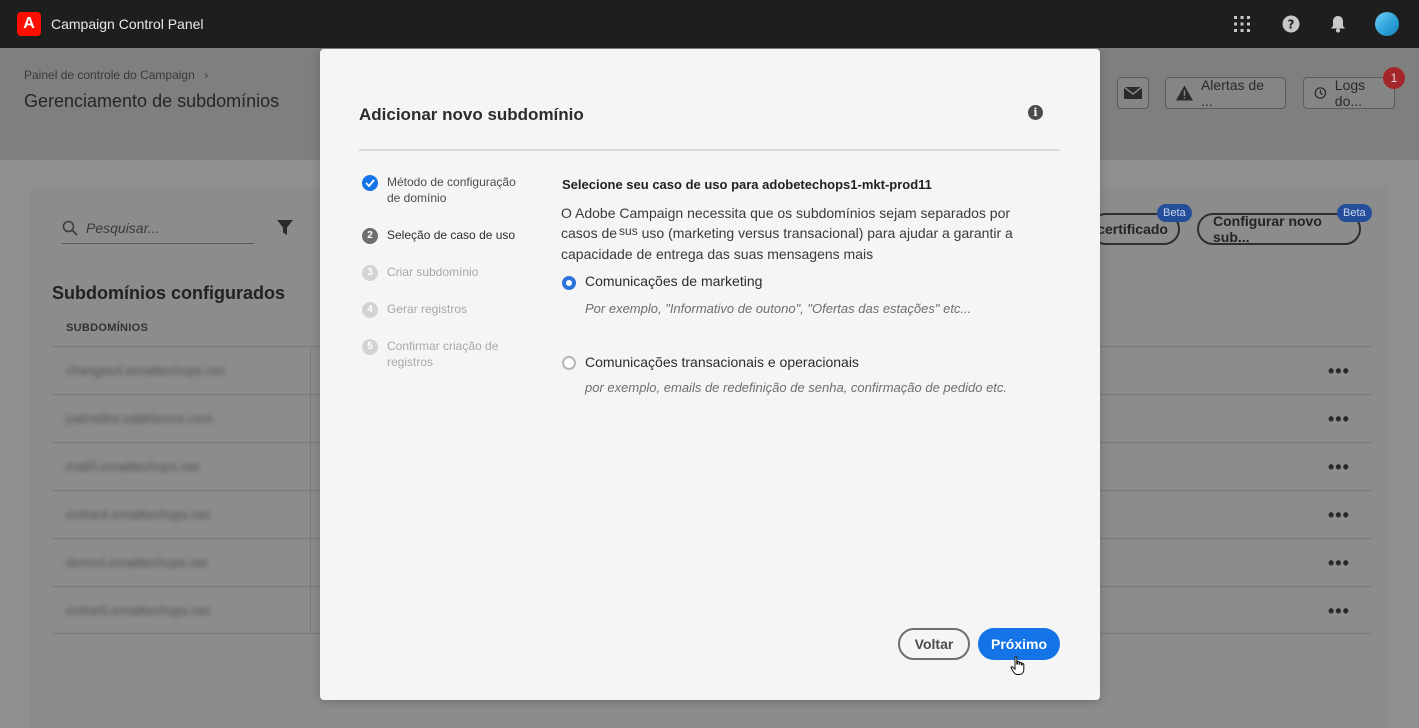 The height and width of the screenshot is (728, 1419). What do you see at coordinates (1017, 665) in the screenshot?
I see `hand-cursor-icon` at bounding box center [1017, 665].